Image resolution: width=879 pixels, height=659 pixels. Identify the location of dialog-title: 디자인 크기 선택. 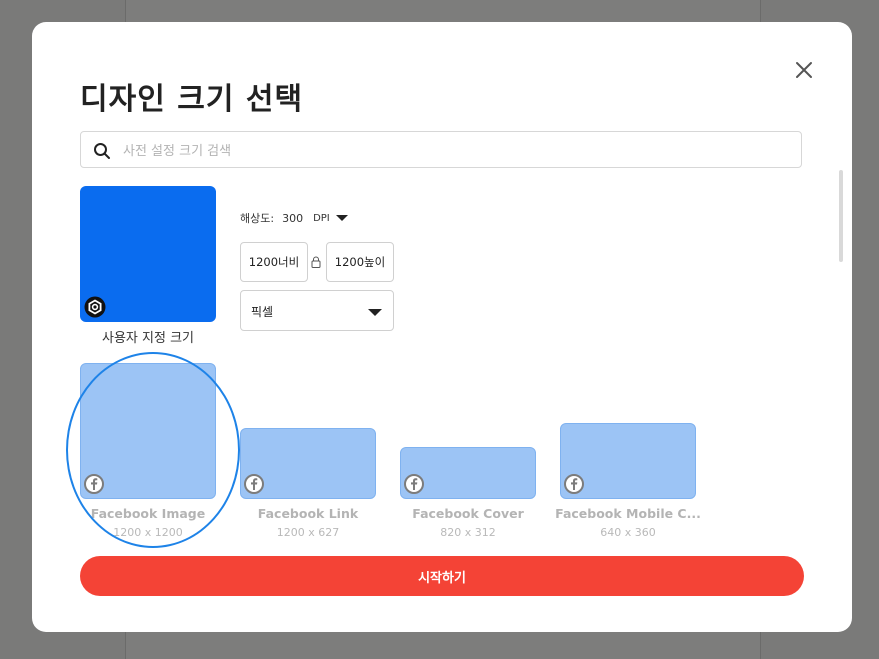
(192, 99).